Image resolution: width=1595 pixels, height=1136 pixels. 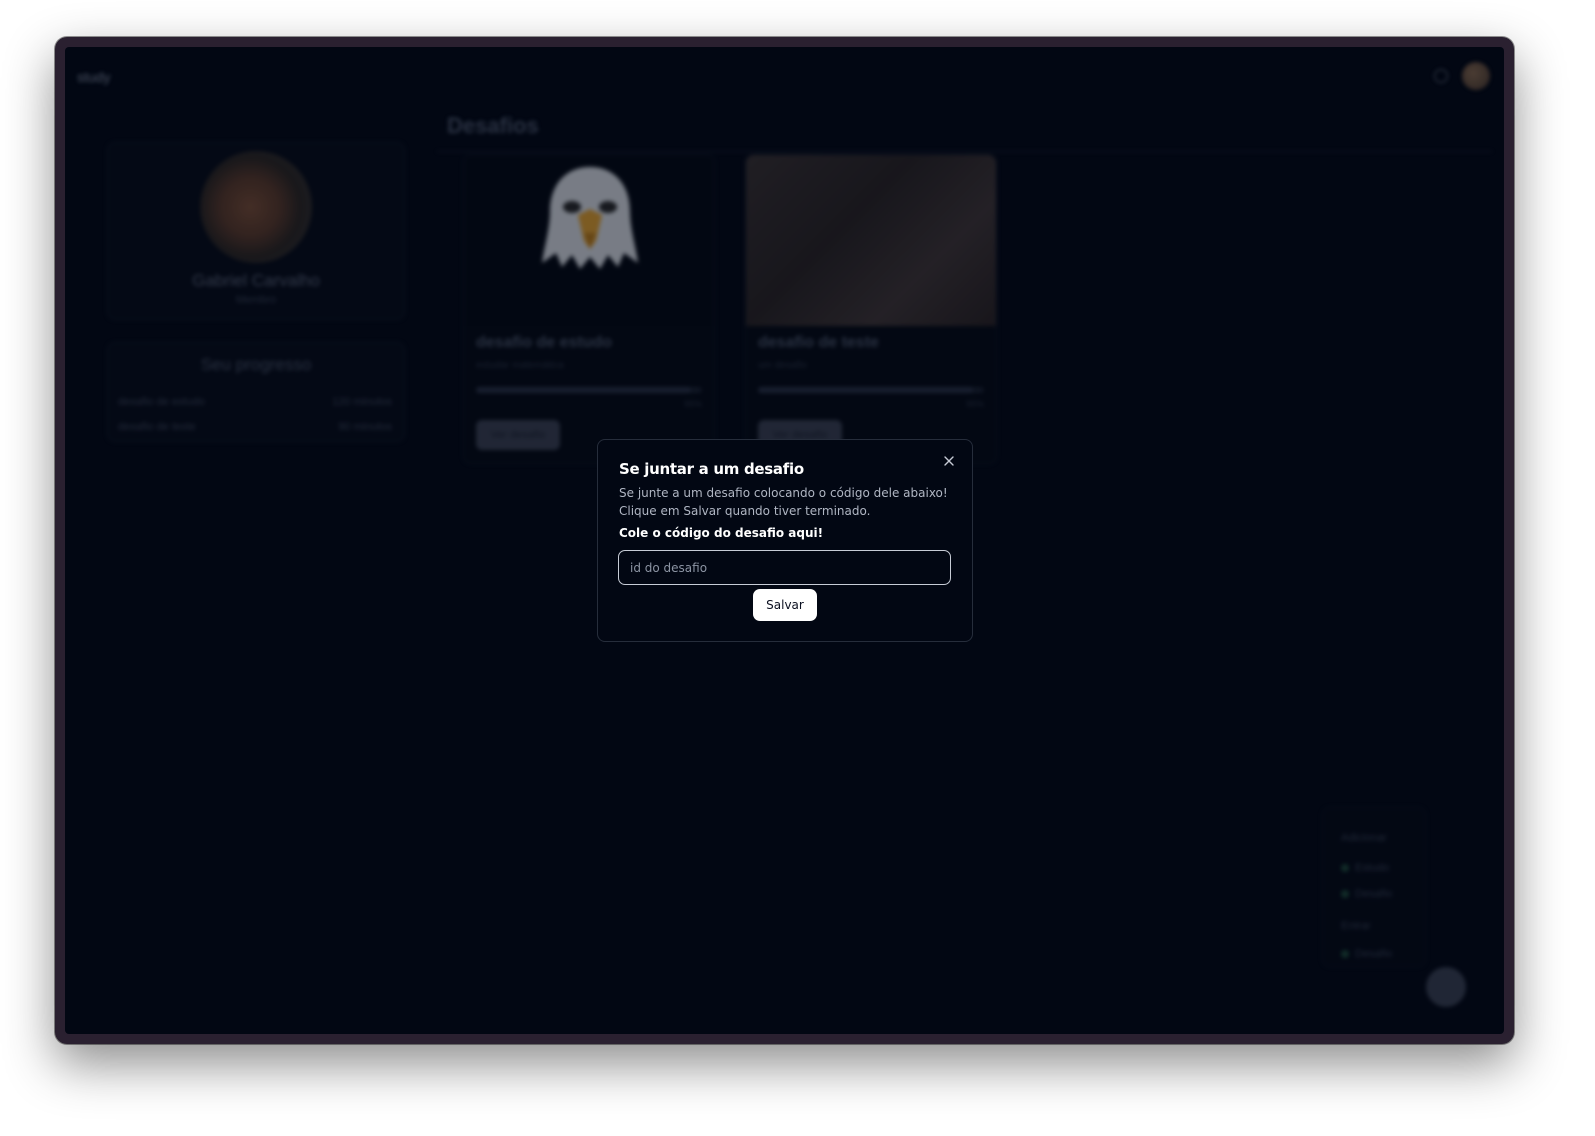 I want to click on menu-section-add: Adicionar, so click(x=1364, y=838).